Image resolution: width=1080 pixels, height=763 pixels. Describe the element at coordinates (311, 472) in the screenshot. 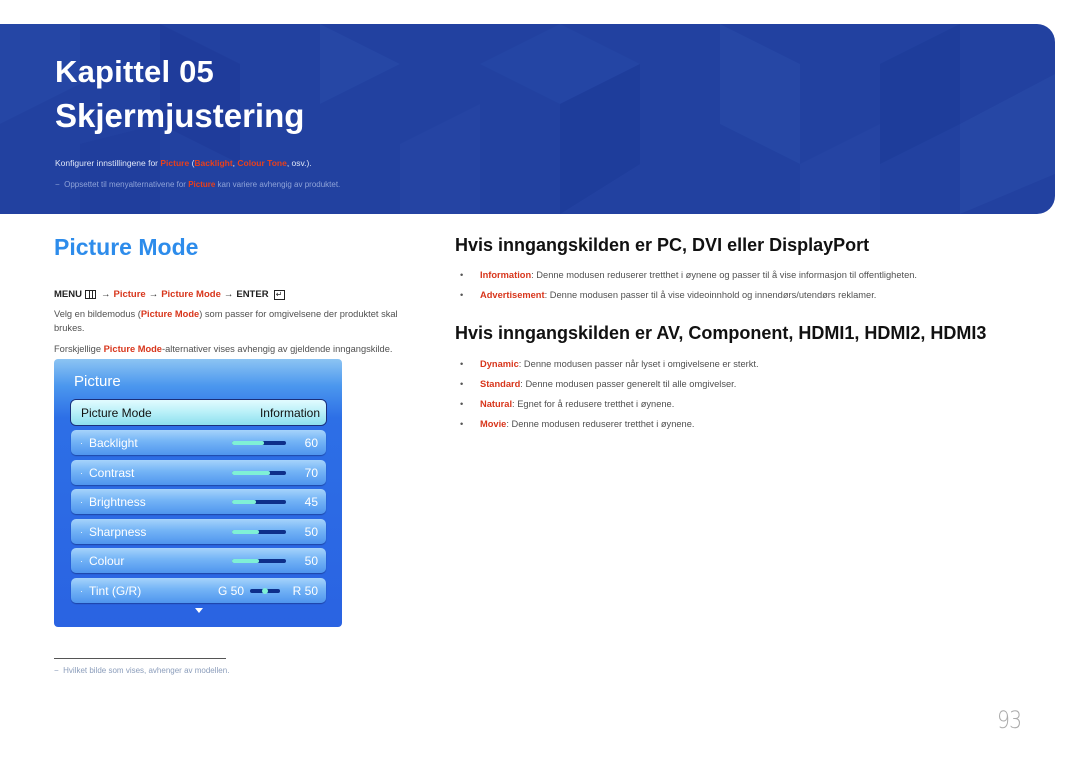

I see `osd-row-value: 70` at that location.